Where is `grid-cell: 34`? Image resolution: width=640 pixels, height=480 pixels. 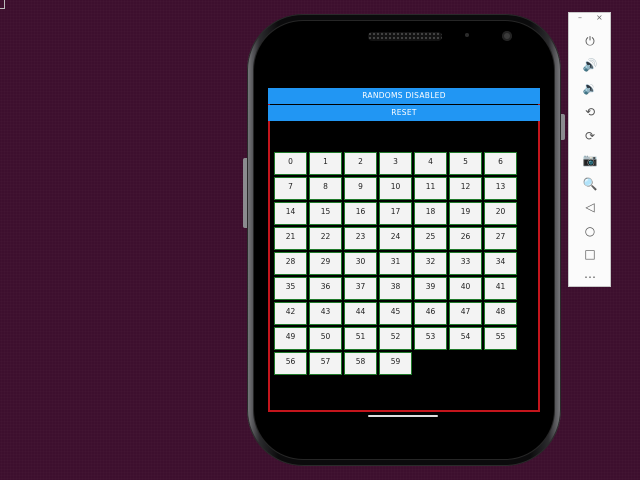
grid-cell: 34 is located at coordinates (500, 263).